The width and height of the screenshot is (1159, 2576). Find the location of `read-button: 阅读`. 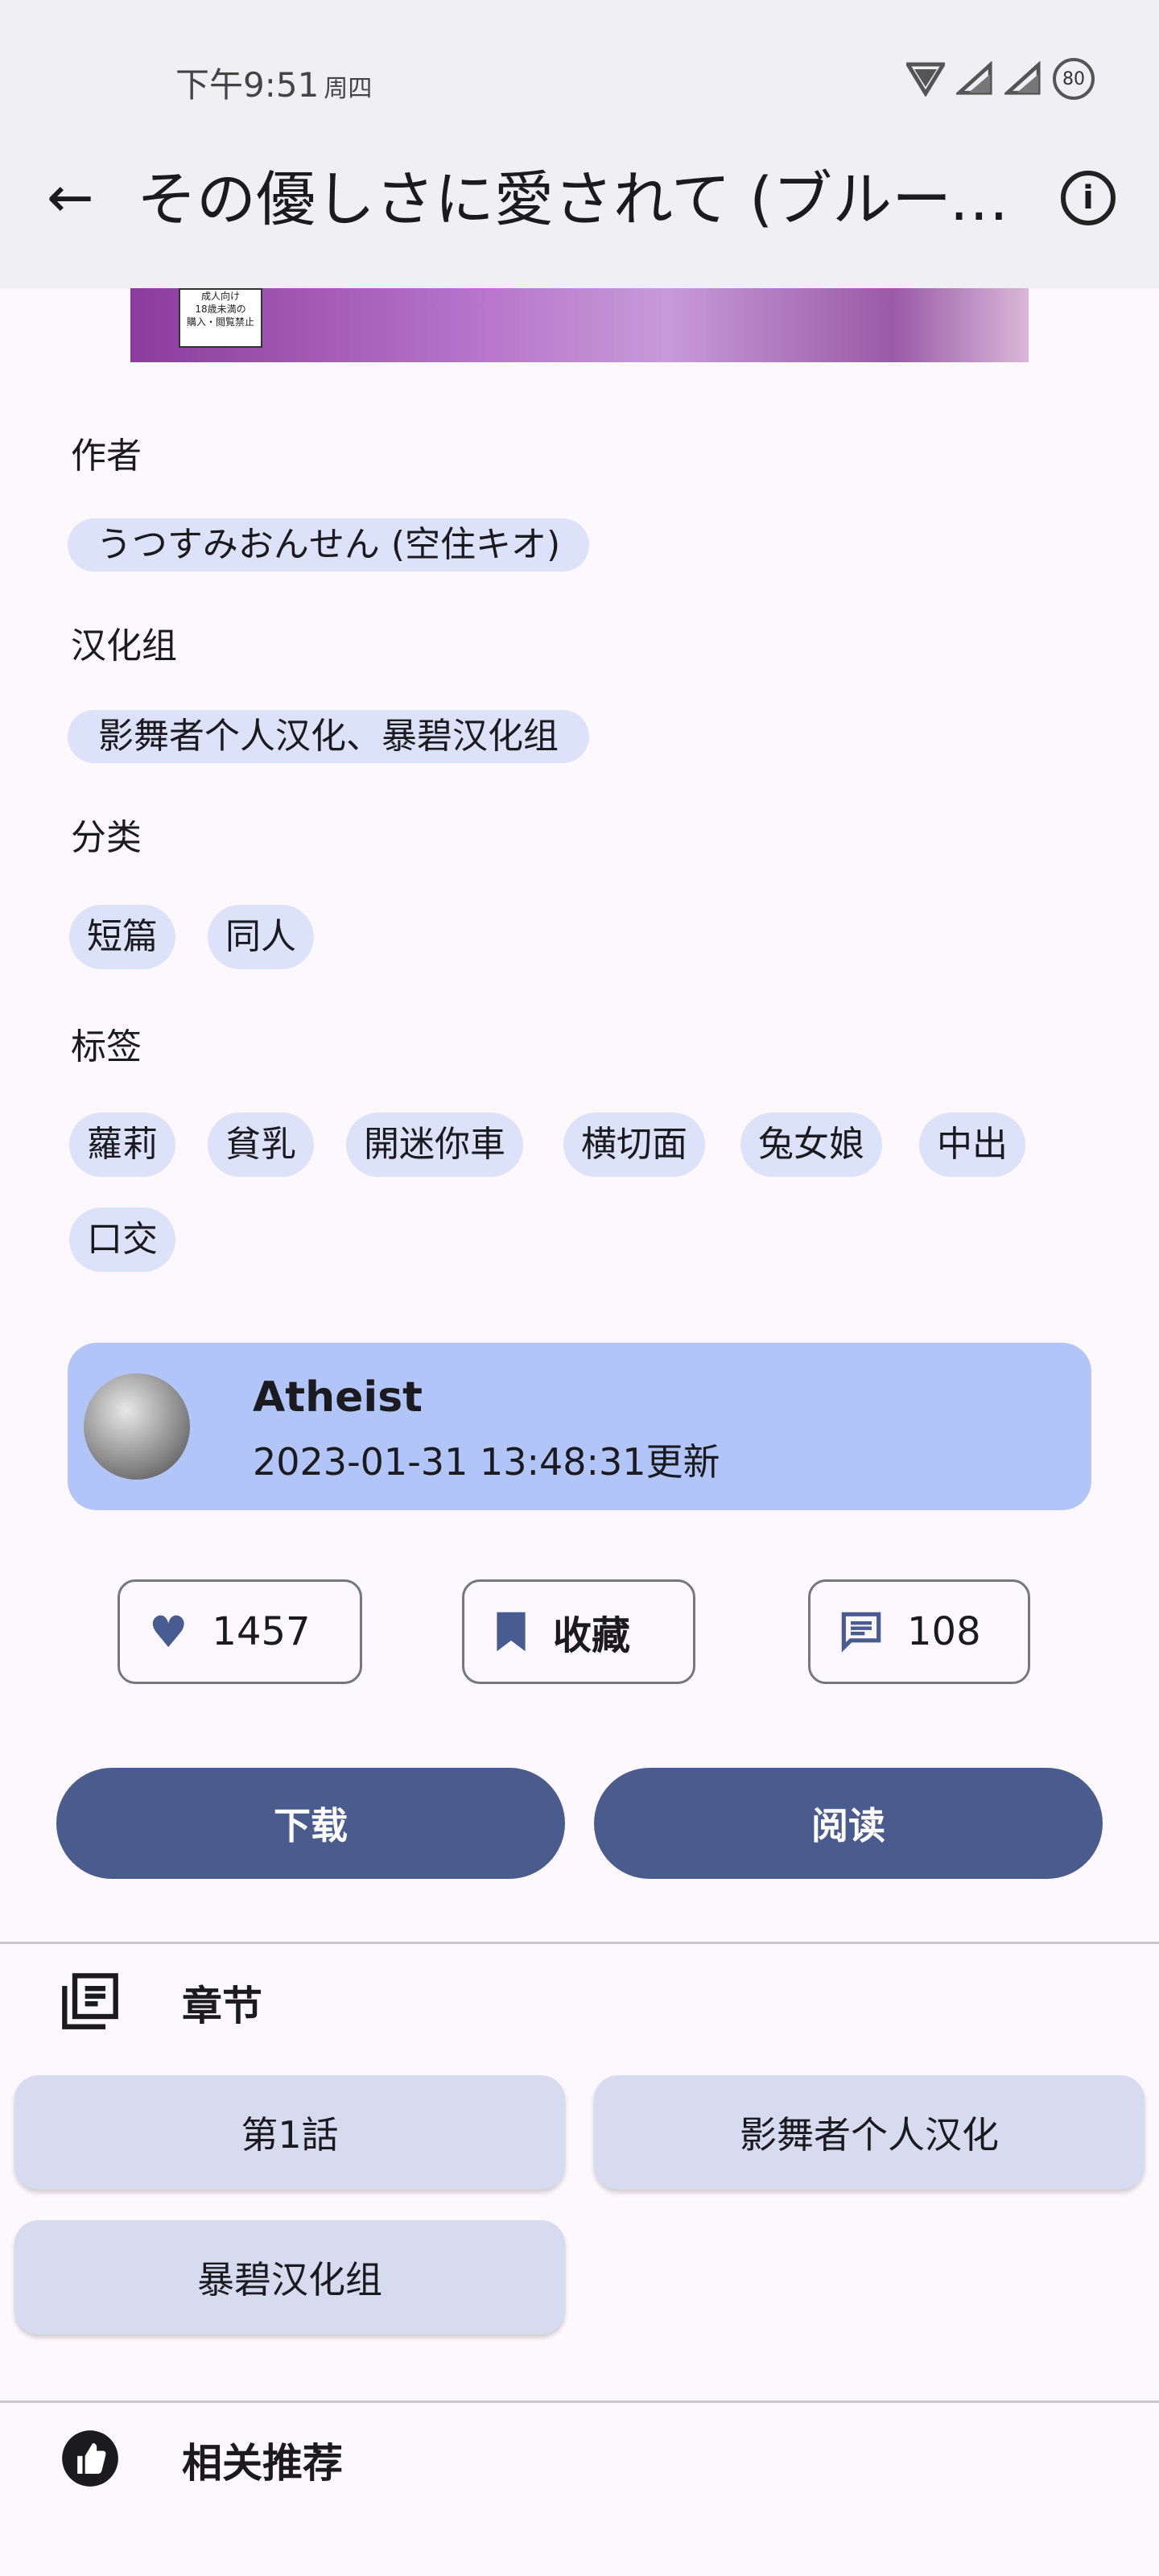

read-button: 阅读 is located at coordinates (848, 1823).